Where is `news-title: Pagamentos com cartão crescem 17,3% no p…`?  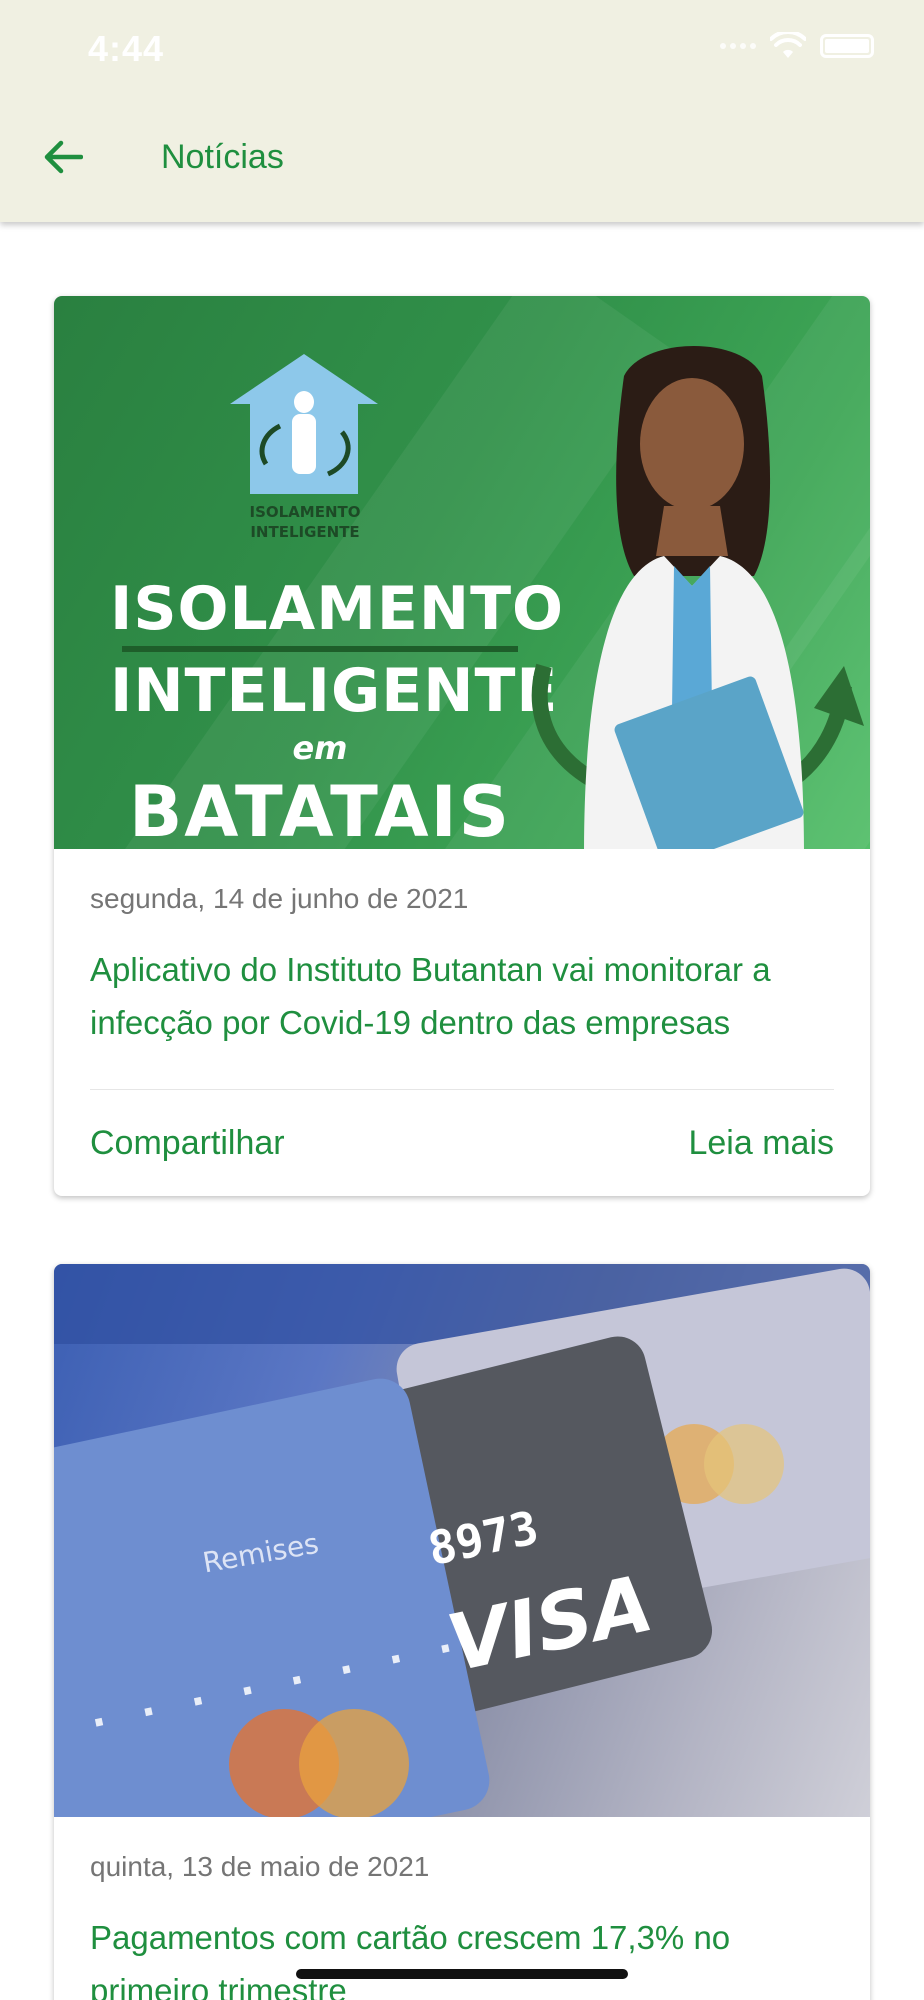
news-title: Pagamentos com cartão crescem 17,3% no p… is located at coordinates (462, 1955).